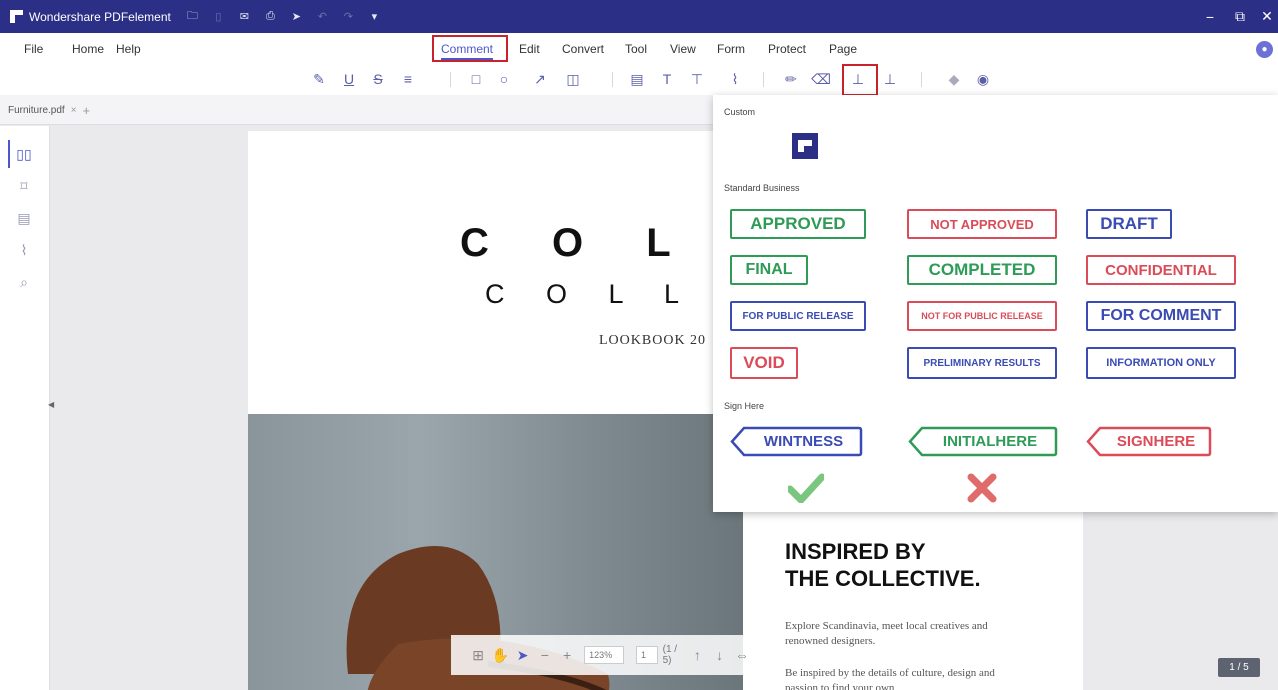 The image size is (1278, 690). I want to click on page-indicator: 1 / 5, so click(1239, 667).